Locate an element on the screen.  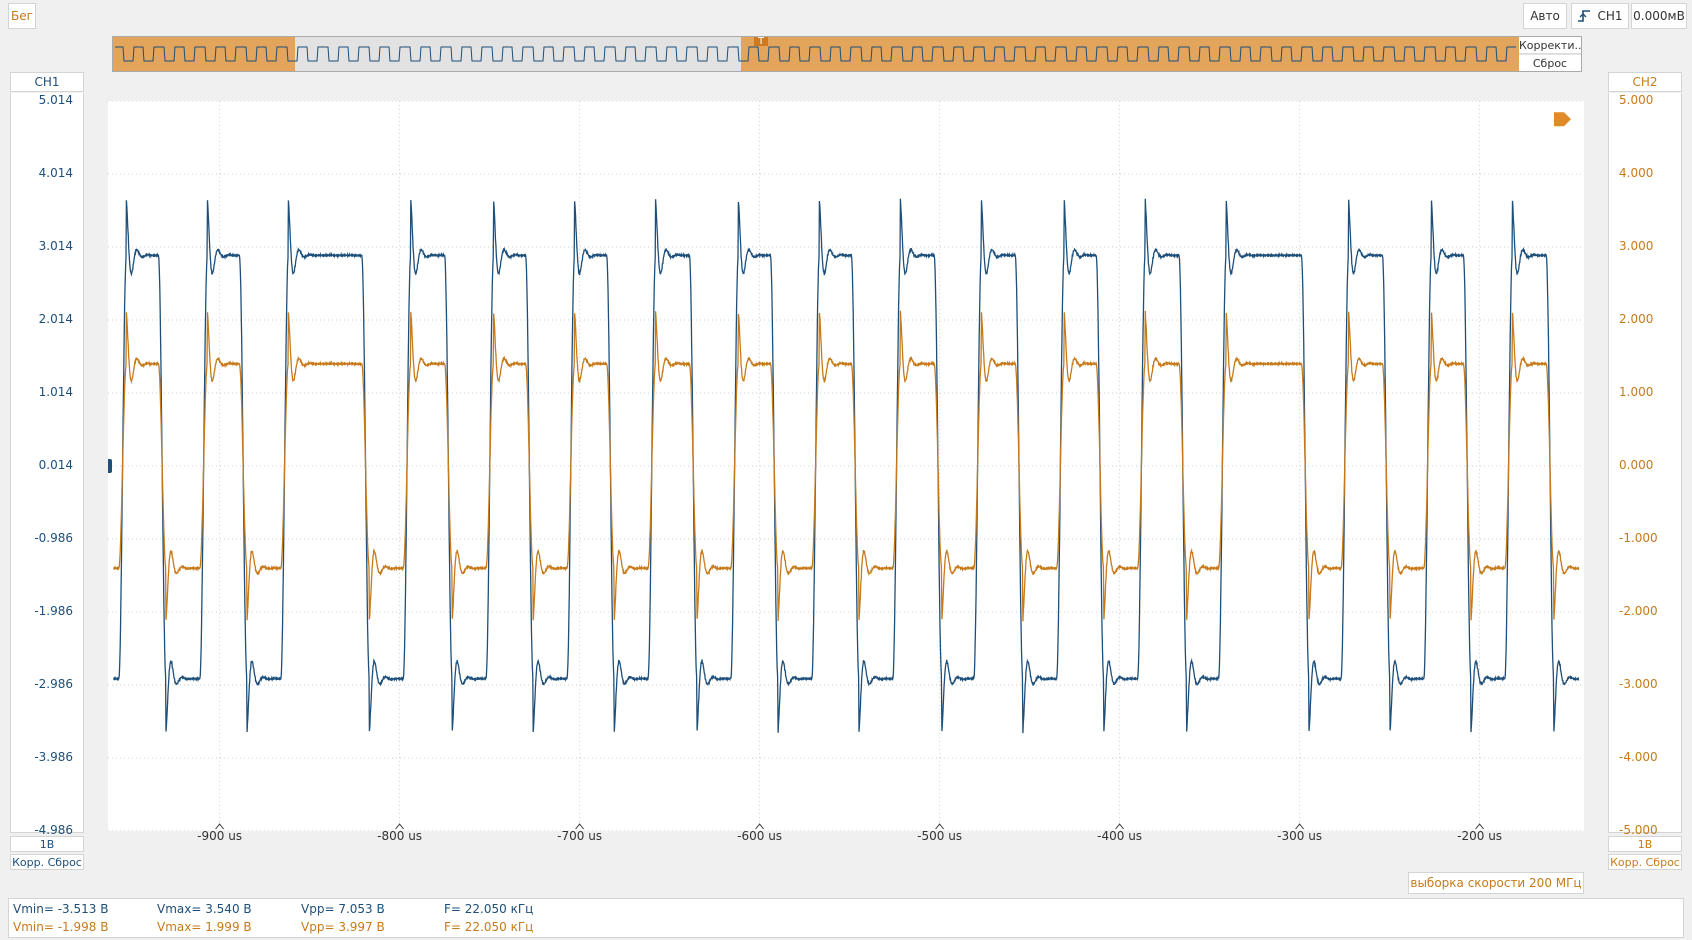
ch1-correct-reset: Корр. Сброс is located at coordinates (47, 862).